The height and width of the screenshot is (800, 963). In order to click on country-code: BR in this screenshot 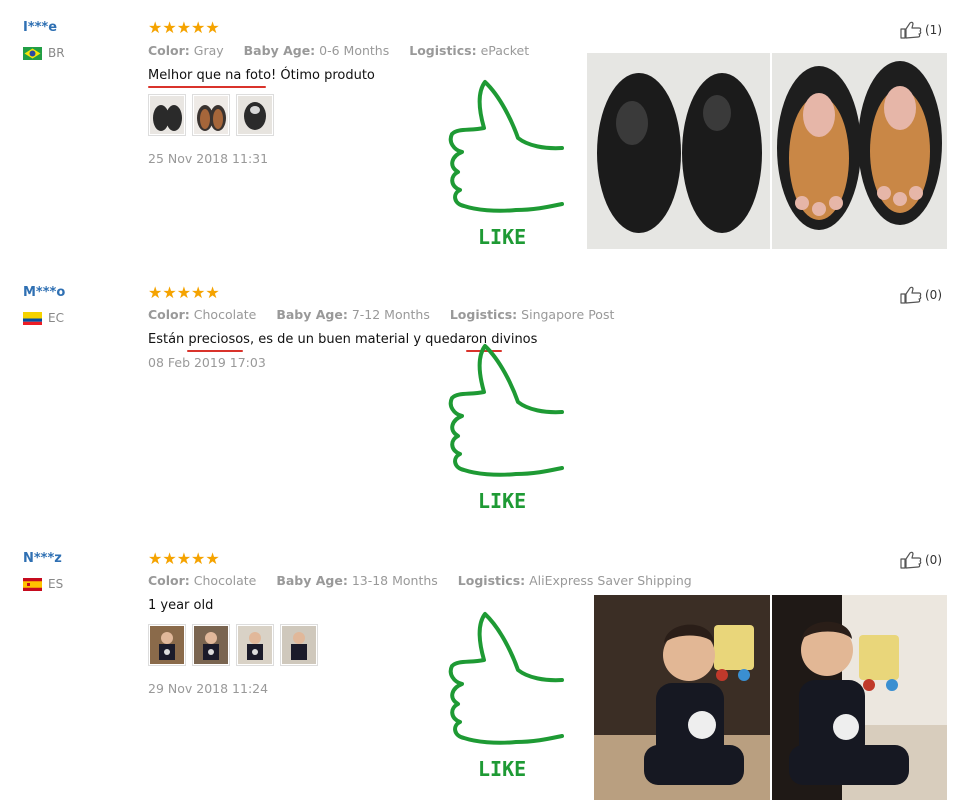, I will do `click(56, 53)`.